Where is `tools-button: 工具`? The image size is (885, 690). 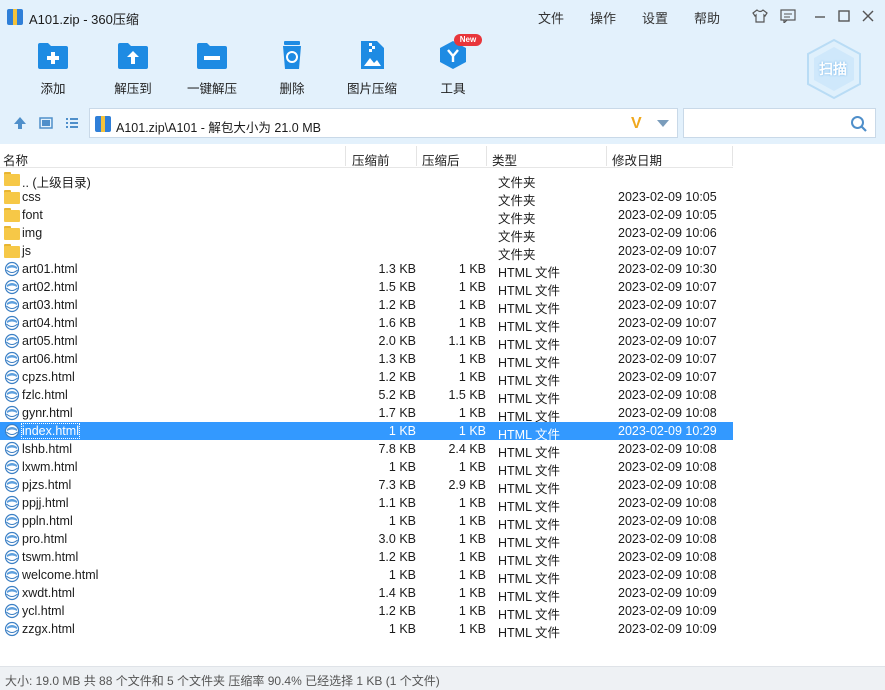
tools-button: 工具 is located at coordinates (453, 69).